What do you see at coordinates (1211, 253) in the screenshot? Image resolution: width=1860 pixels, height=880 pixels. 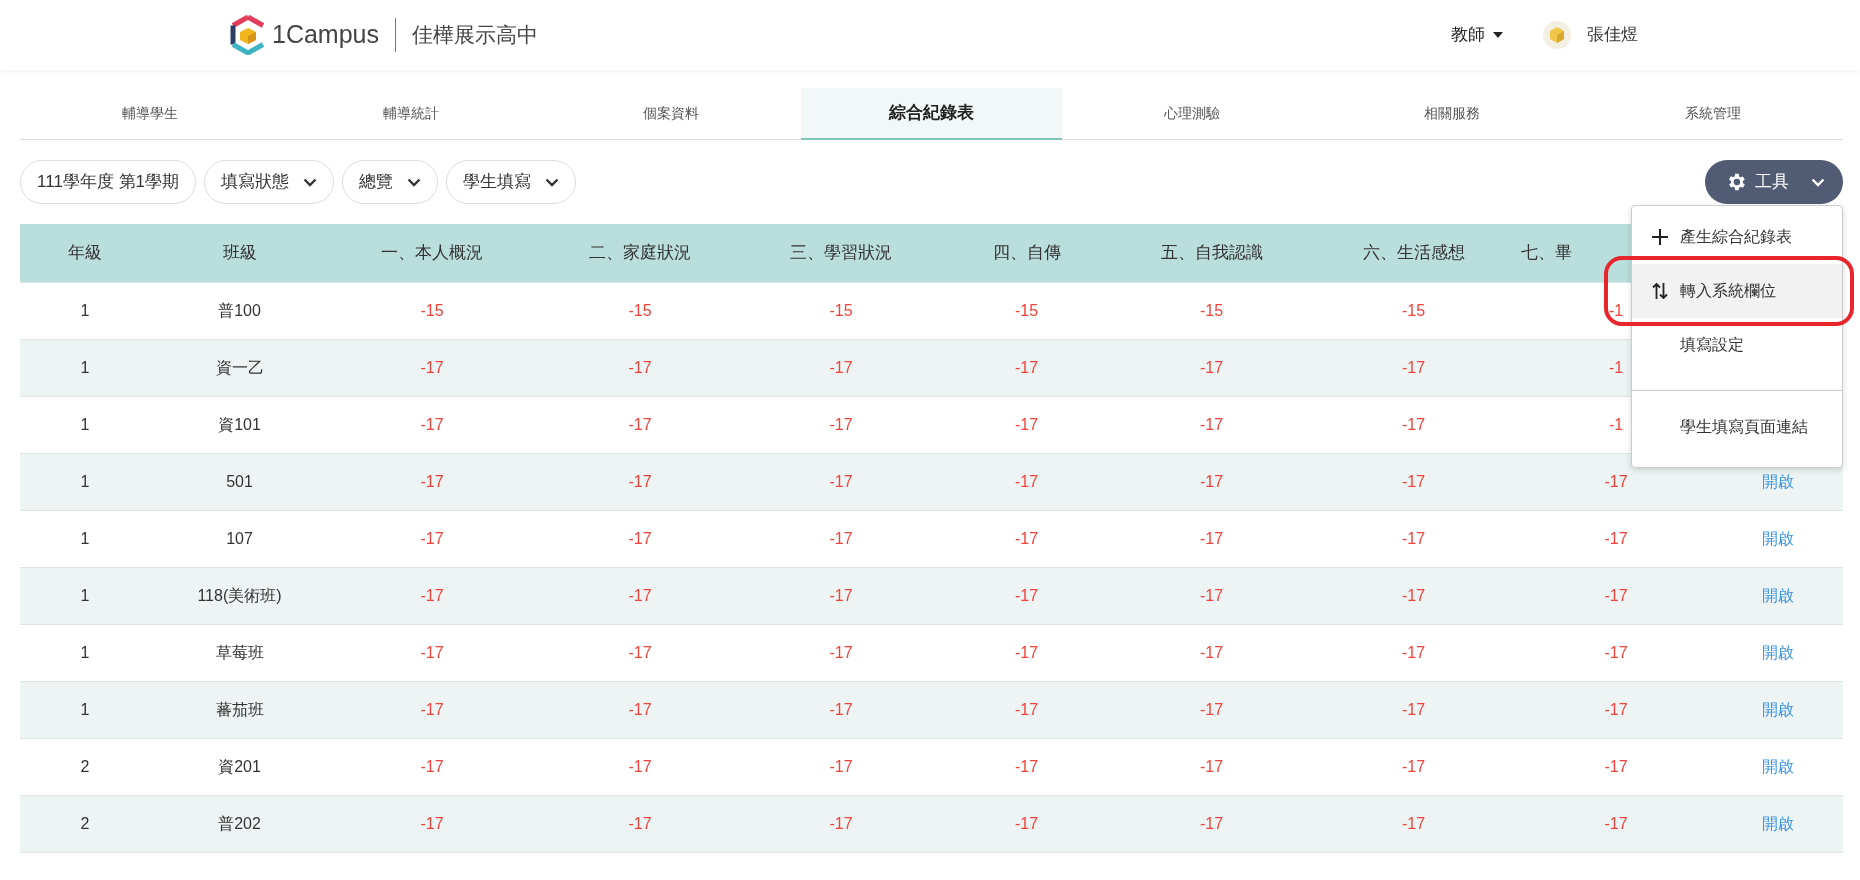 I see `column-header: 五、自我認識` at bounding box center [1211, 253].